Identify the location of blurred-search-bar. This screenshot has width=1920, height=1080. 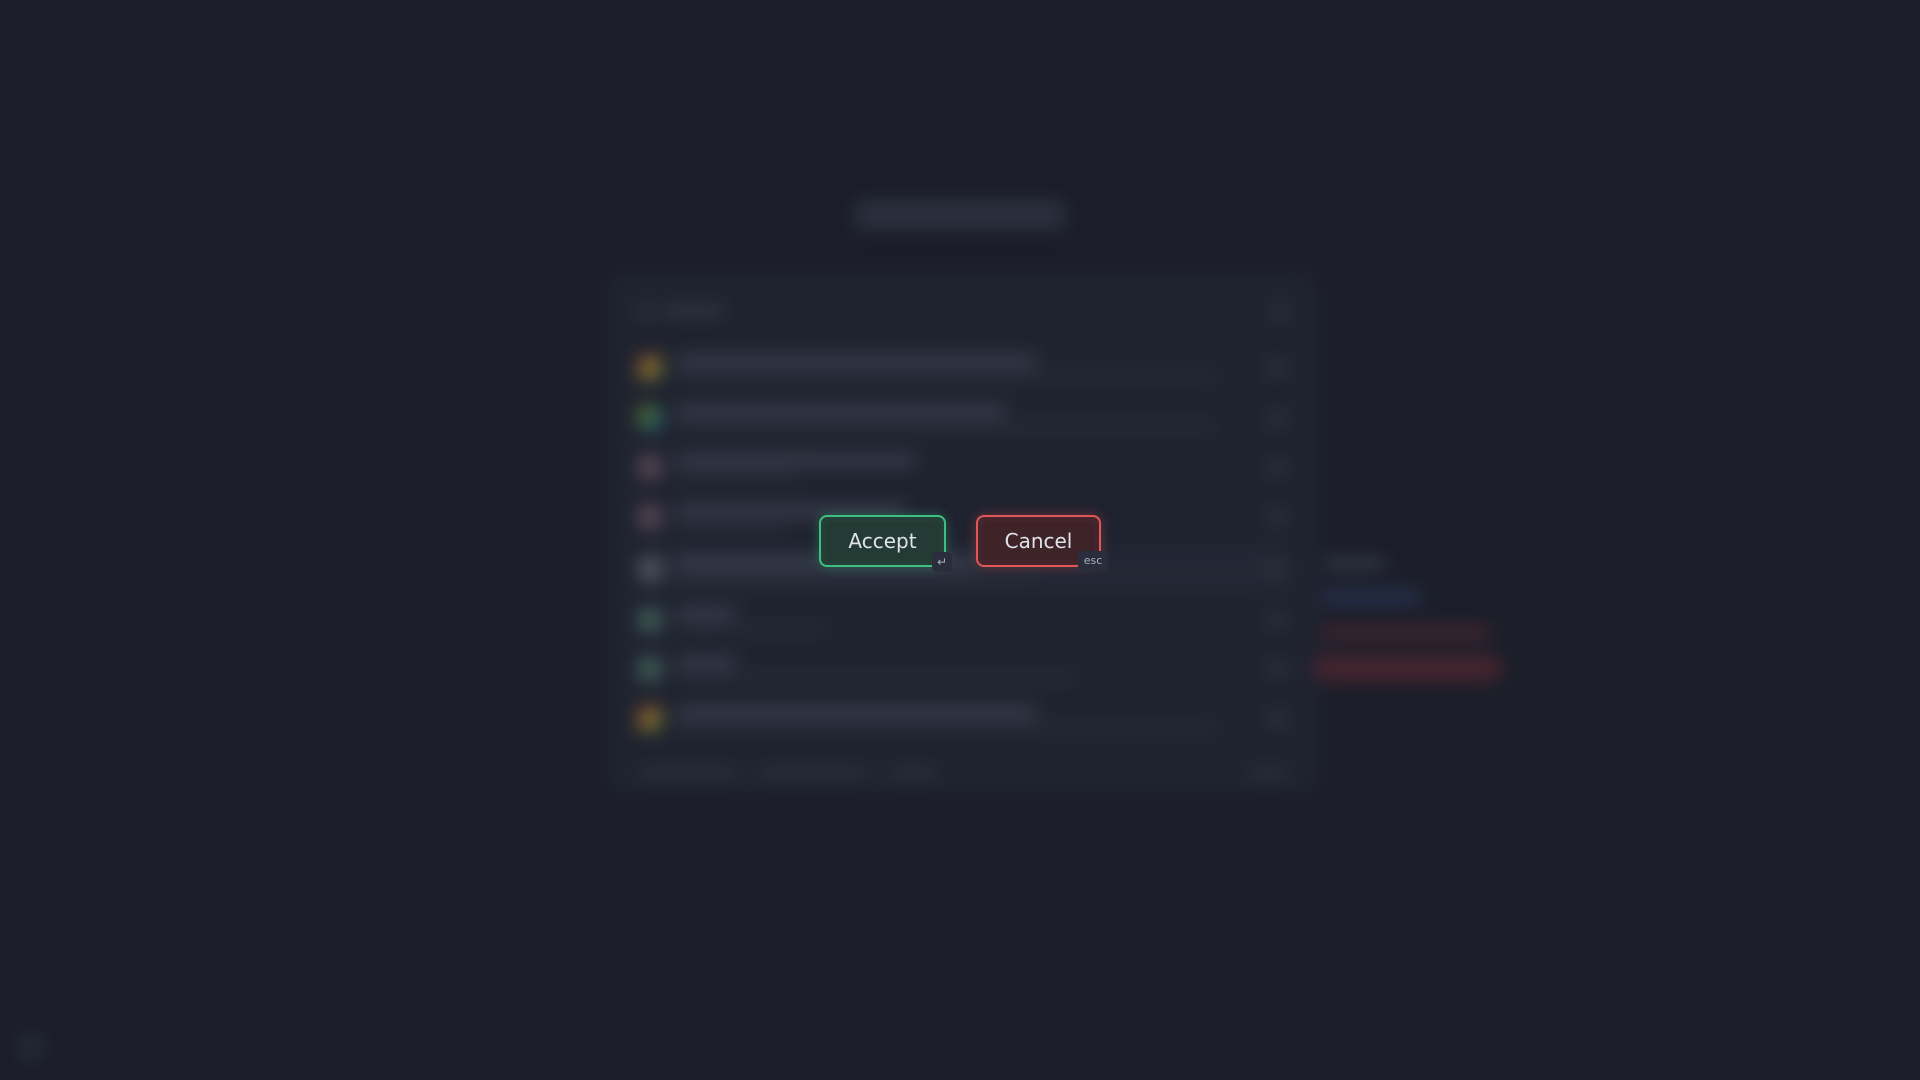
(963, 311).